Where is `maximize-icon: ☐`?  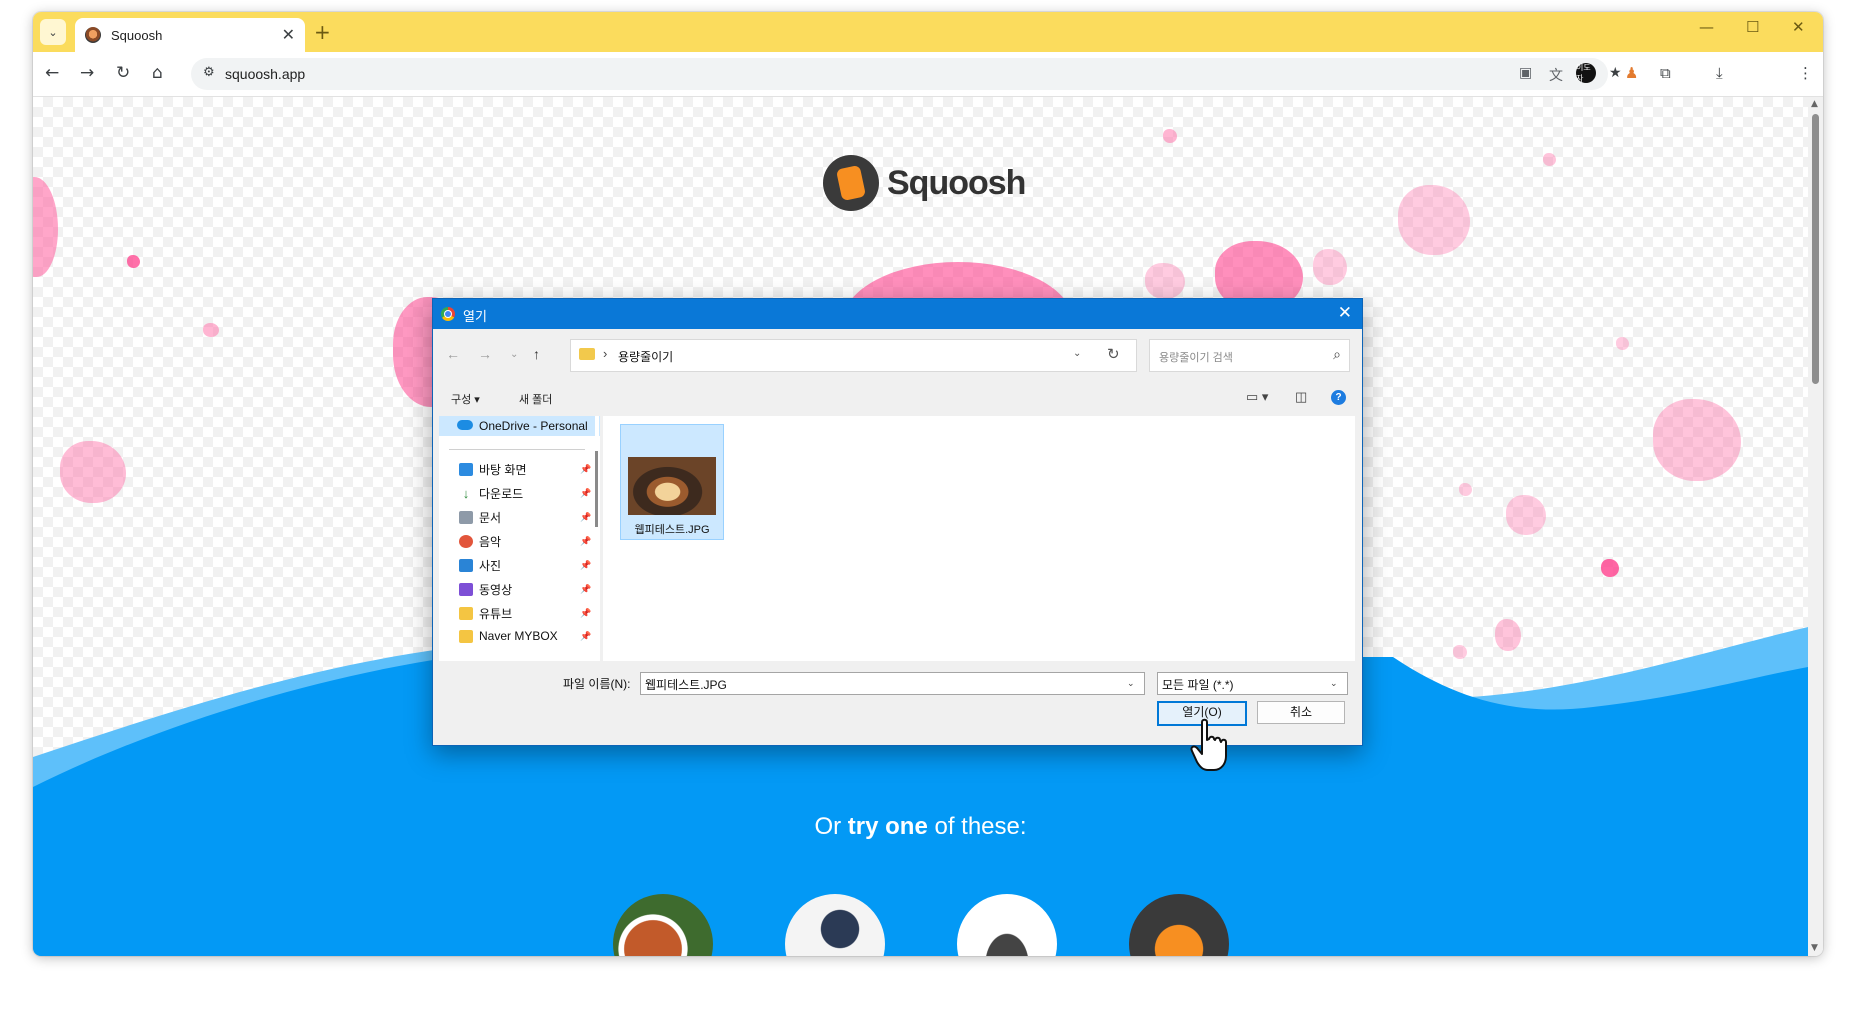 maximize-icon: ☐ is located at coordinates (1752, 27).